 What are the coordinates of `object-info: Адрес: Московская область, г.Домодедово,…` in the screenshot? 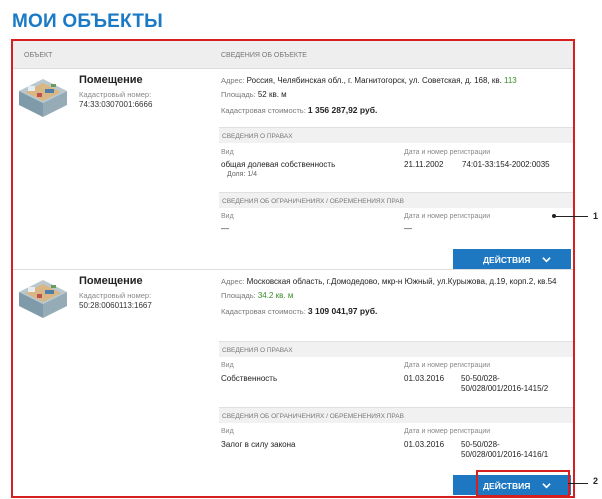 It's located at (396, 297).